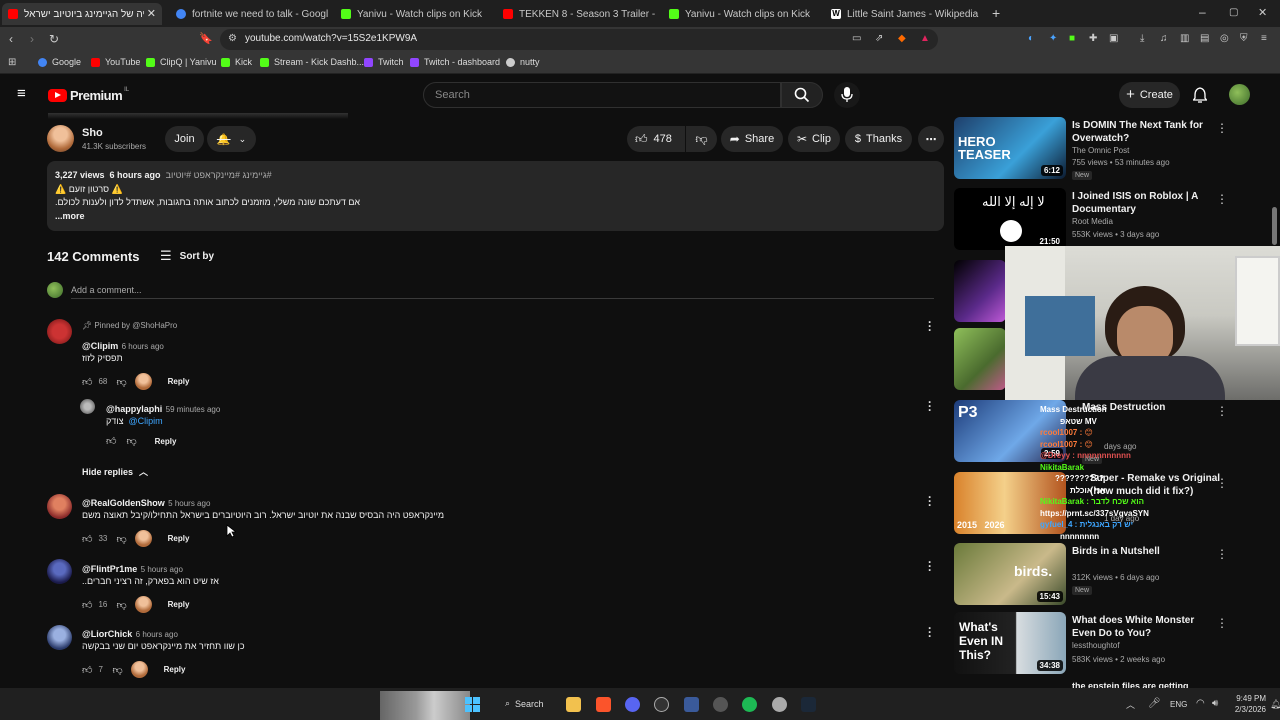  Describe the element at coordinates (1096, 645) in the screenshot. I see `video-channel: lessthoughtof` at that location.